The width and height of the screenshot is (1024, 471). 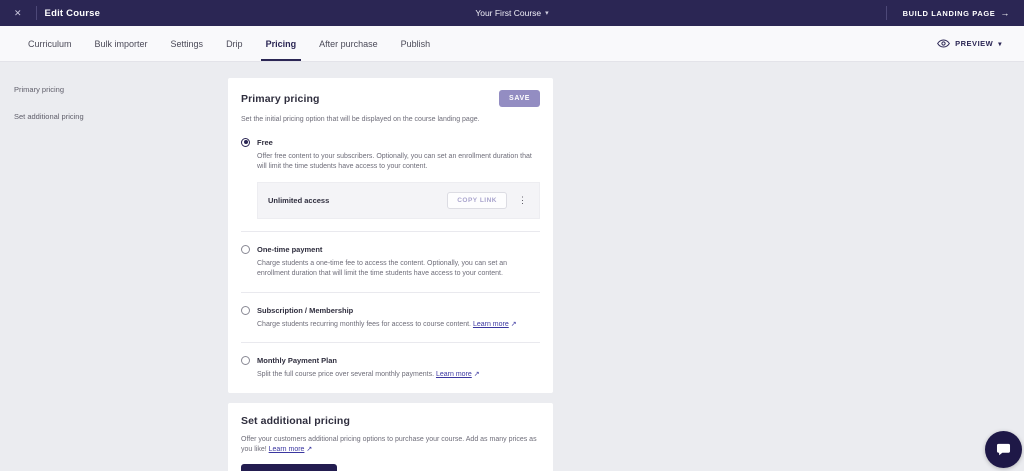 I want to click on chat-bubble-icon, so click(x=1003, y=449).